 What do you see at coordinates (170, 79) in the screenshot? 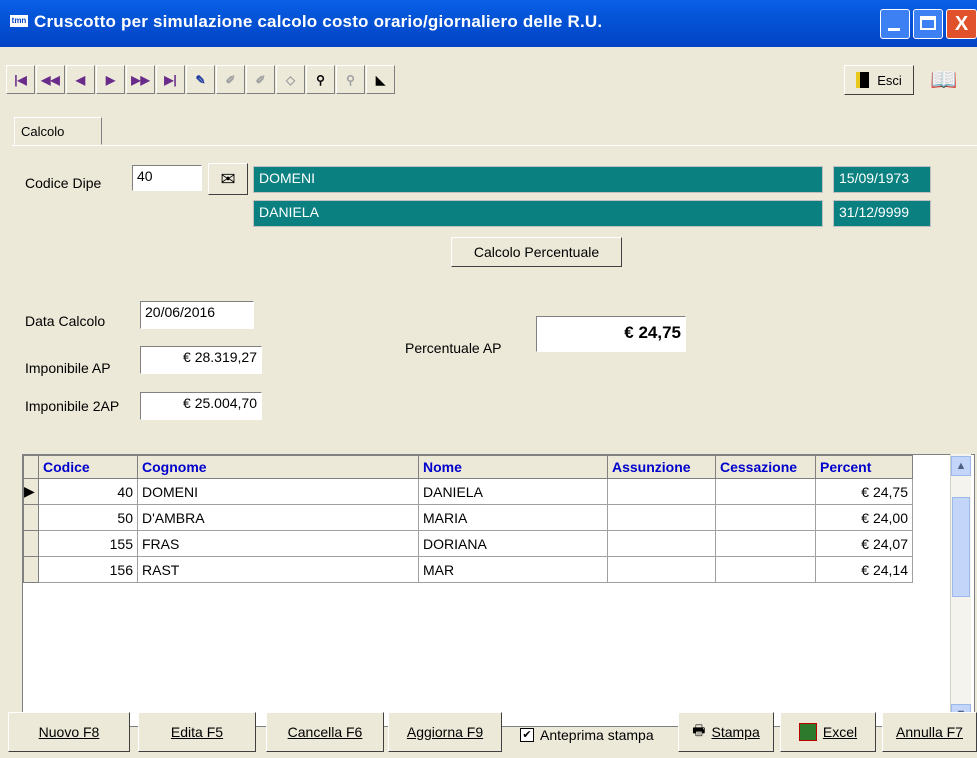
I see `last-record-icon: ▶|` at bounding box center [170, 79].